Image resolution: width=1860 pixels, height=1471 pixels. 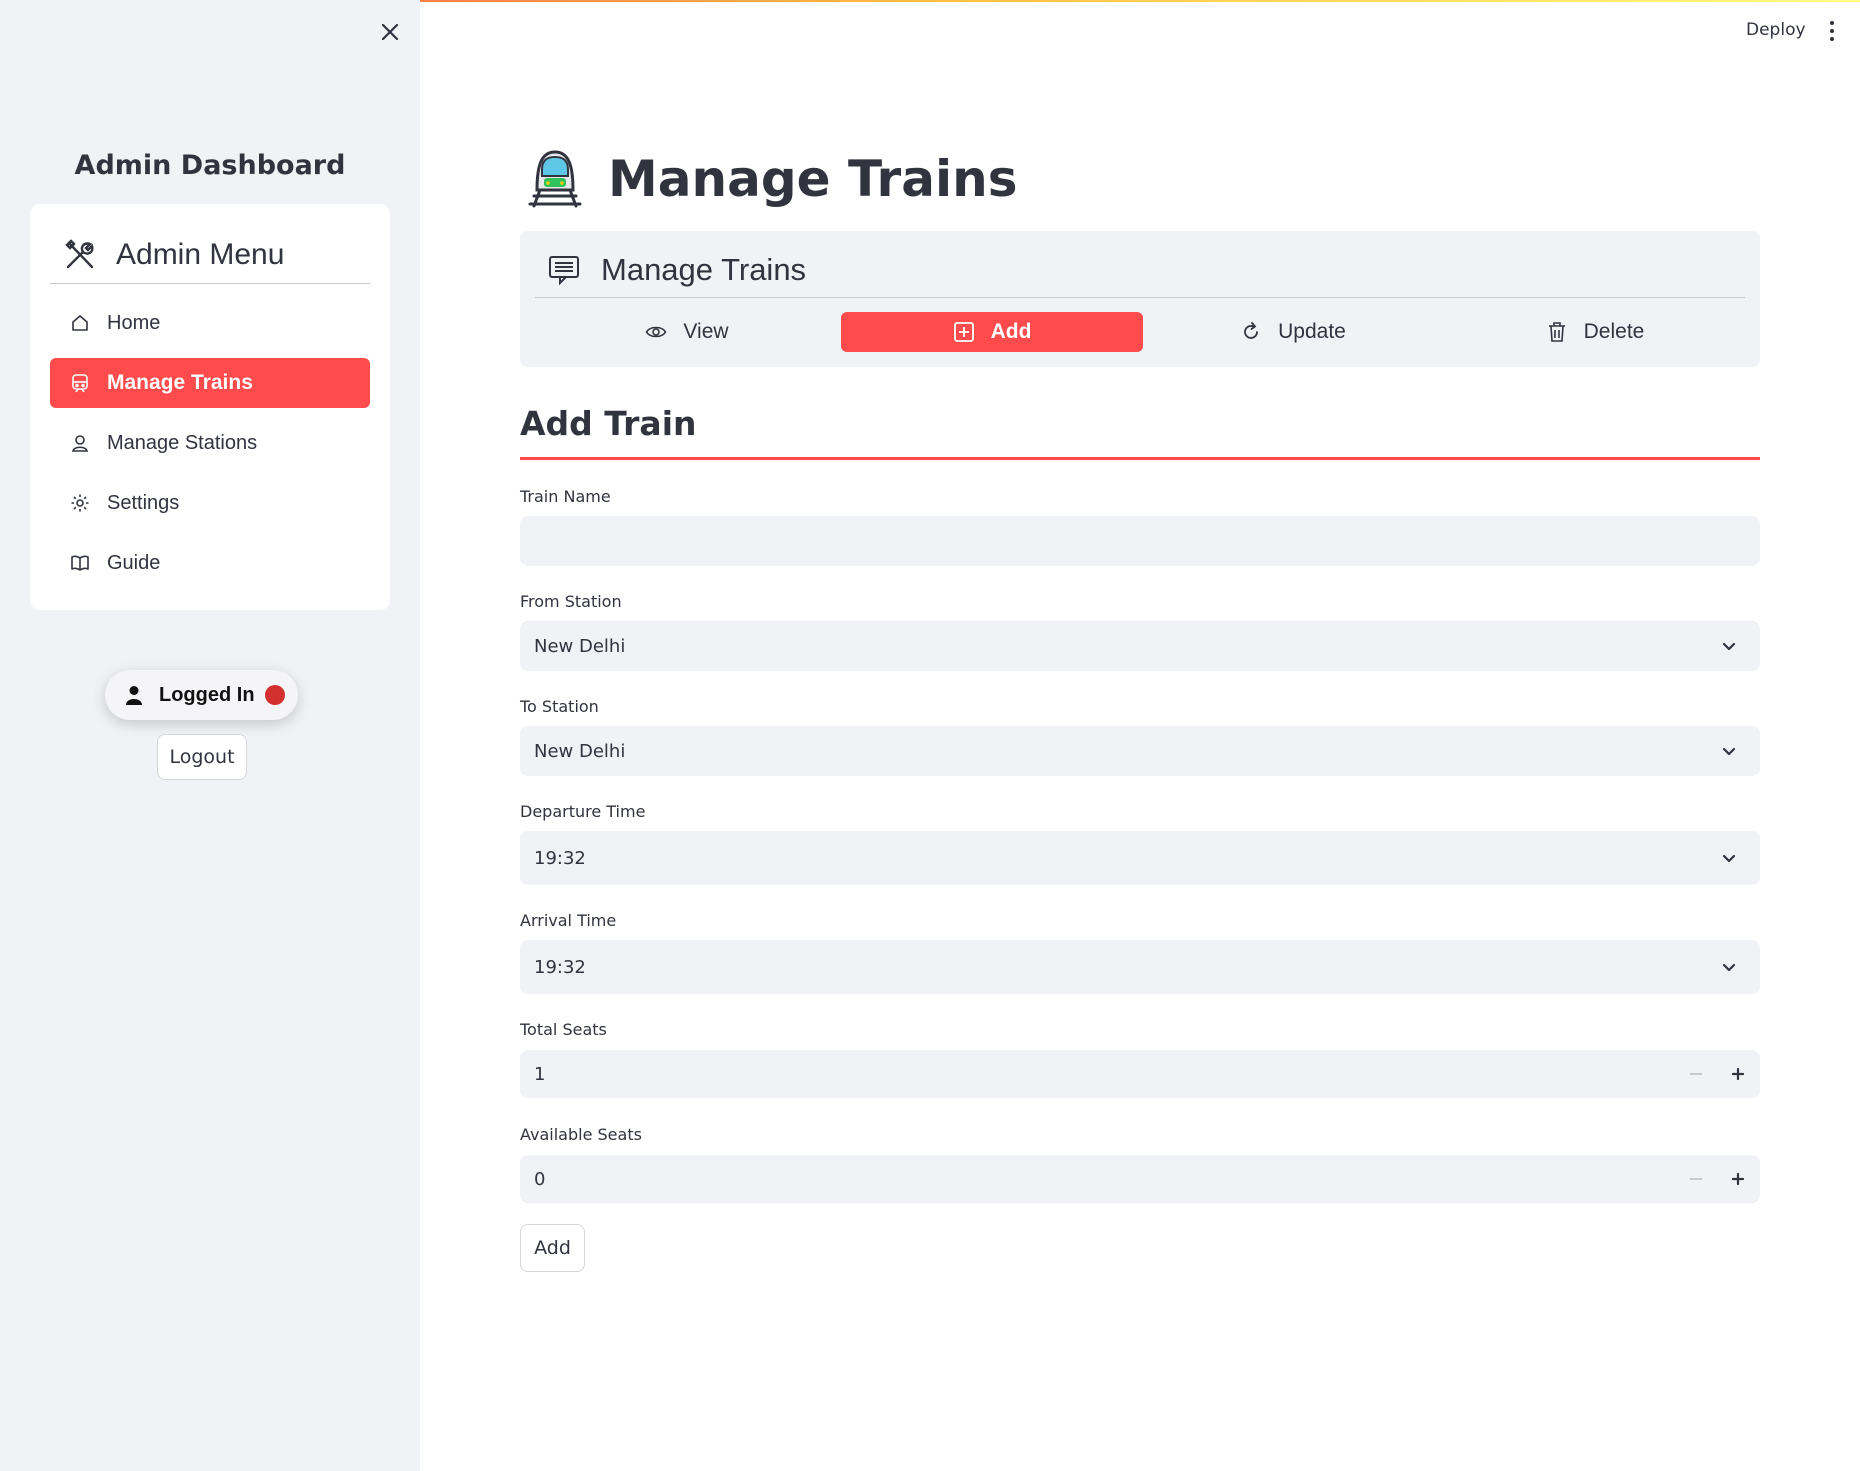 What do you see at coordinates (1140, 646) in the screenshot?
I see `from-station-select: New Delhi` at bounding box center [1140, 646].